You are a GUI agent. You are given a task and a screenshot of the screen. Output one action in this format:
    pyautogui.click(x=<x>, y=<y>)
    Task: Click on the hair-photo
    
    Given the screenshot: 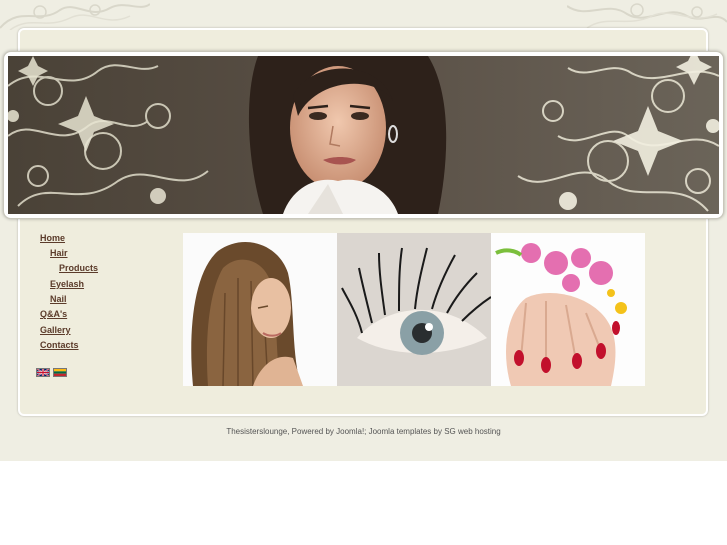 What is the action you would take?
    pyautogui.click(x=260, y=309)
    